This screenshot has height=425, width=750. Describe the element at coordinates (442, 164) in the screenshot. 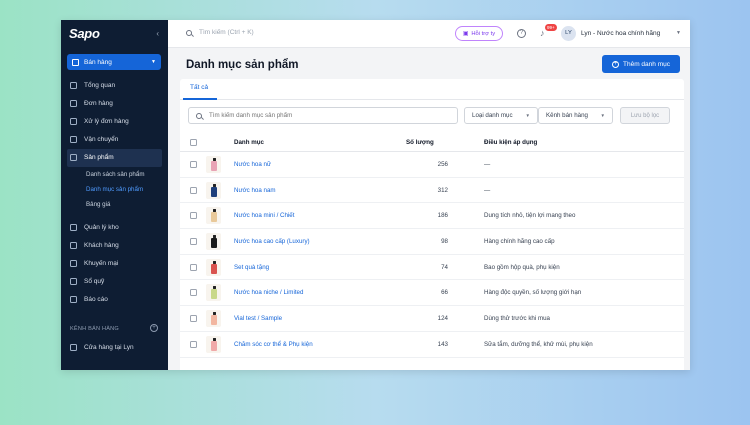

I see `quantity-cell: 256` at that location.